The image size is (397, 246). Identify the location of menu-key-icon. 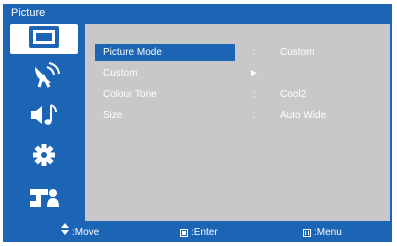
(307, 232).